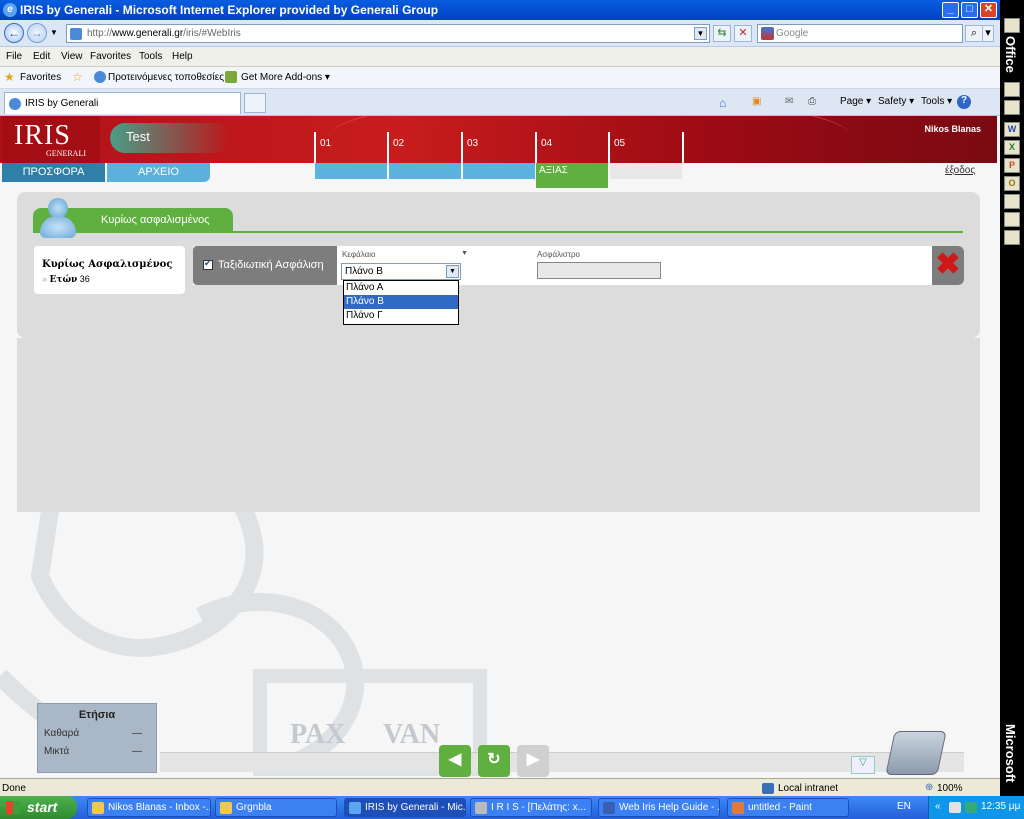 This screenshot has height=819, width=1024. Describe the element at coordinates (1010, 753) in the screenshot. I see `microsoft-label: Microsoft` at that location.